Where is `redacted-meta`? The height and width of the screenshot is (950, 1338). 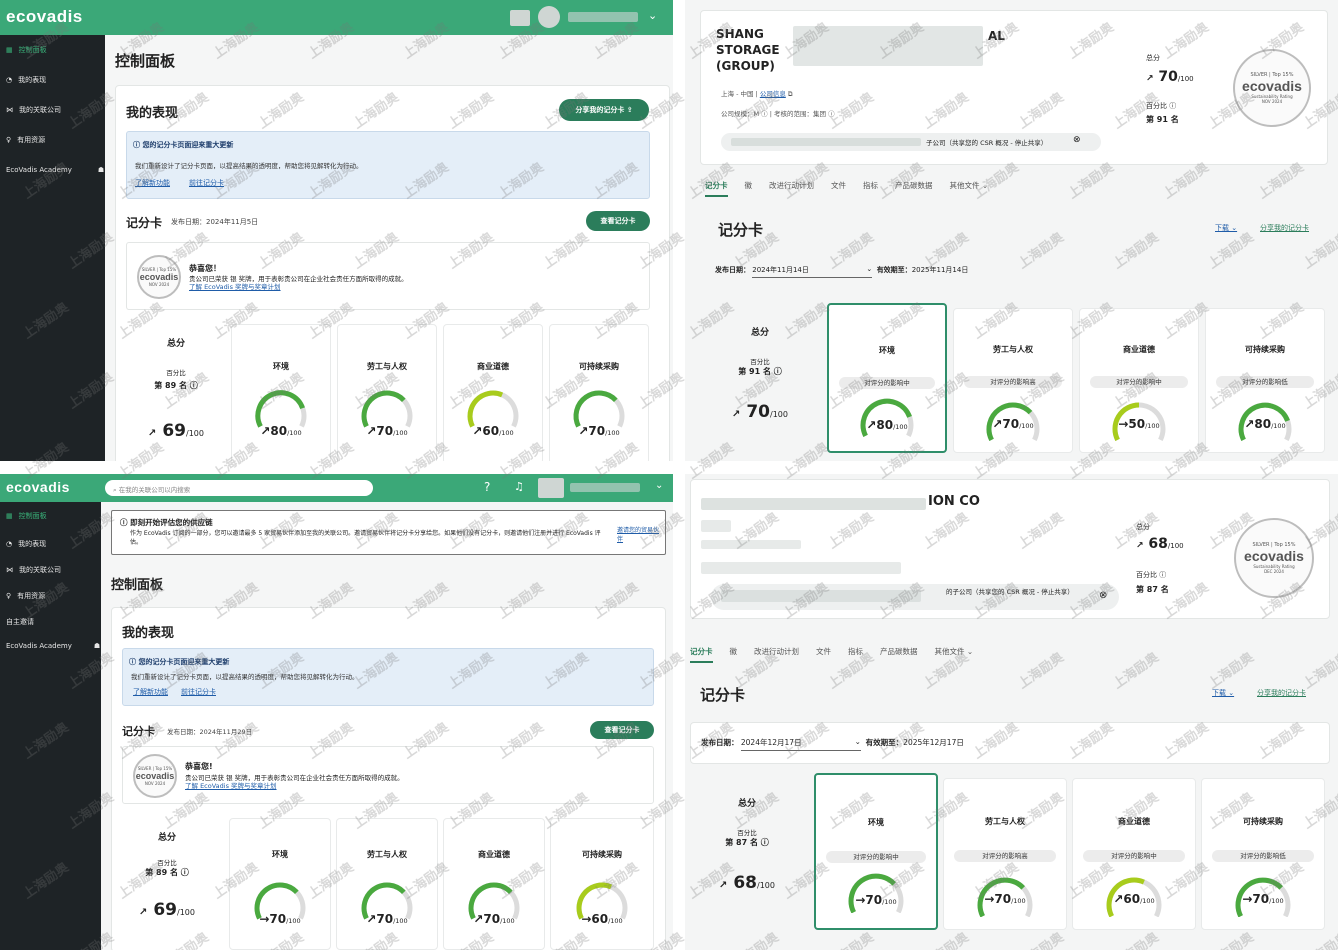
redacted-meta is located at coordinates (801, 568).